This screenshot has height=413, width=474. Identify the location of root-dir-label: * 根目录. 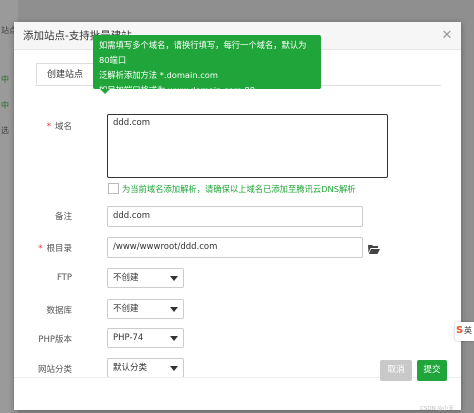
(55, 249).